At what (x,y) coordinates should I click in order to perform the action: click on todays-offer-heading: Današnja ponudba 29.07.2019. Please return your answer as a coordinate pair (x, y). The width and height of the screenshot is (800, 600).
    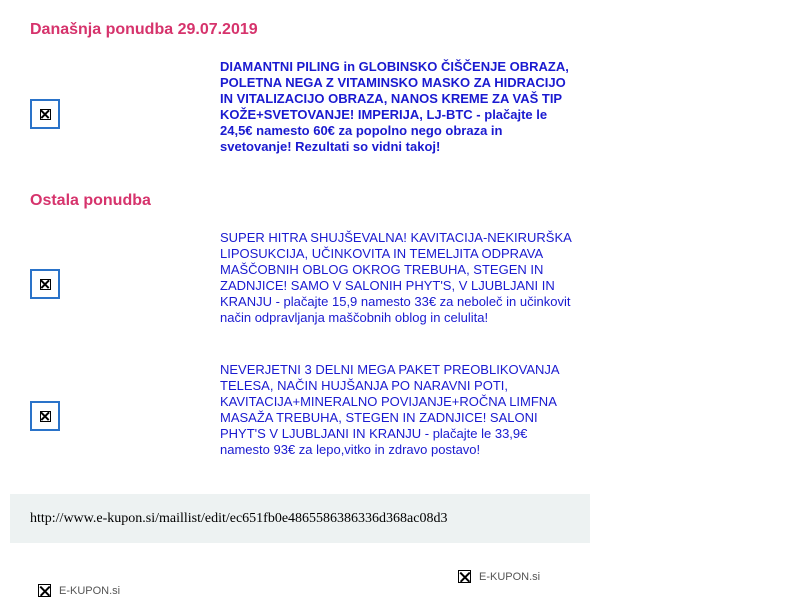
    Looking at the image, I should click on (144, 29).